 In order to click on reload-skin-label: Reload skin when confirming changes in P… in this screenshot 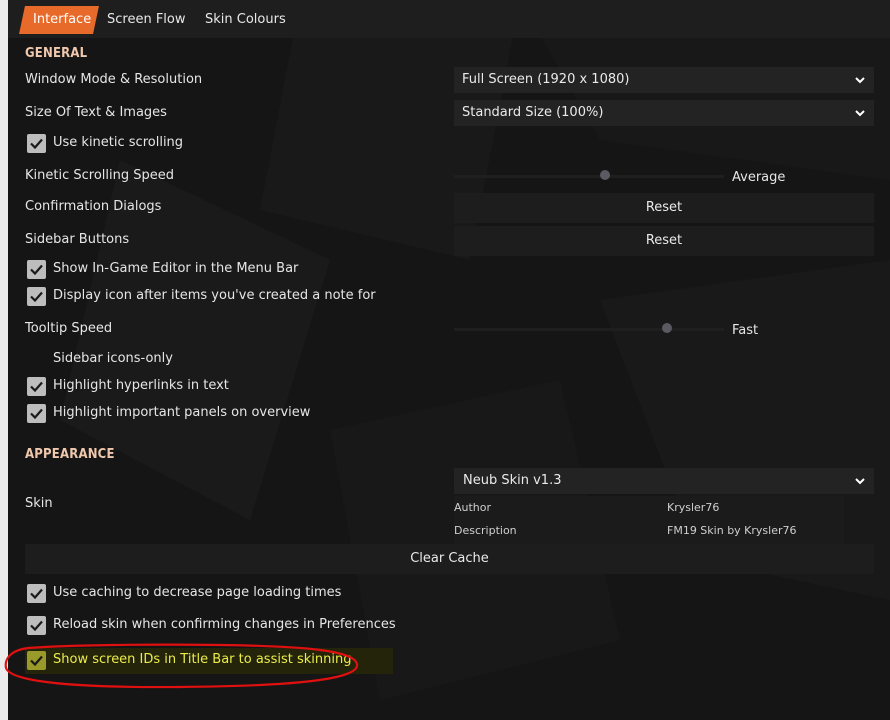, I will do `click(224, 624)`.